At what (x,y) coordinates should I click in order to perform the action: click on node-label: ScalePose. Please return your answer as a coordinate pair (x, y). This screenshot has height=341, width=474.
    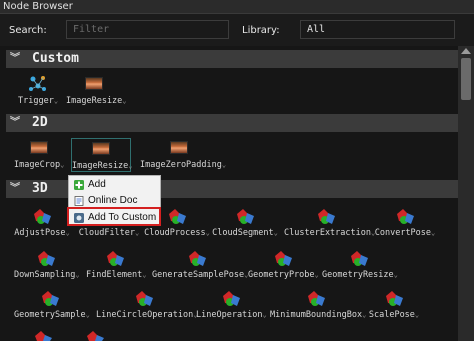
    Looking at the image, I should click on (391, 315).